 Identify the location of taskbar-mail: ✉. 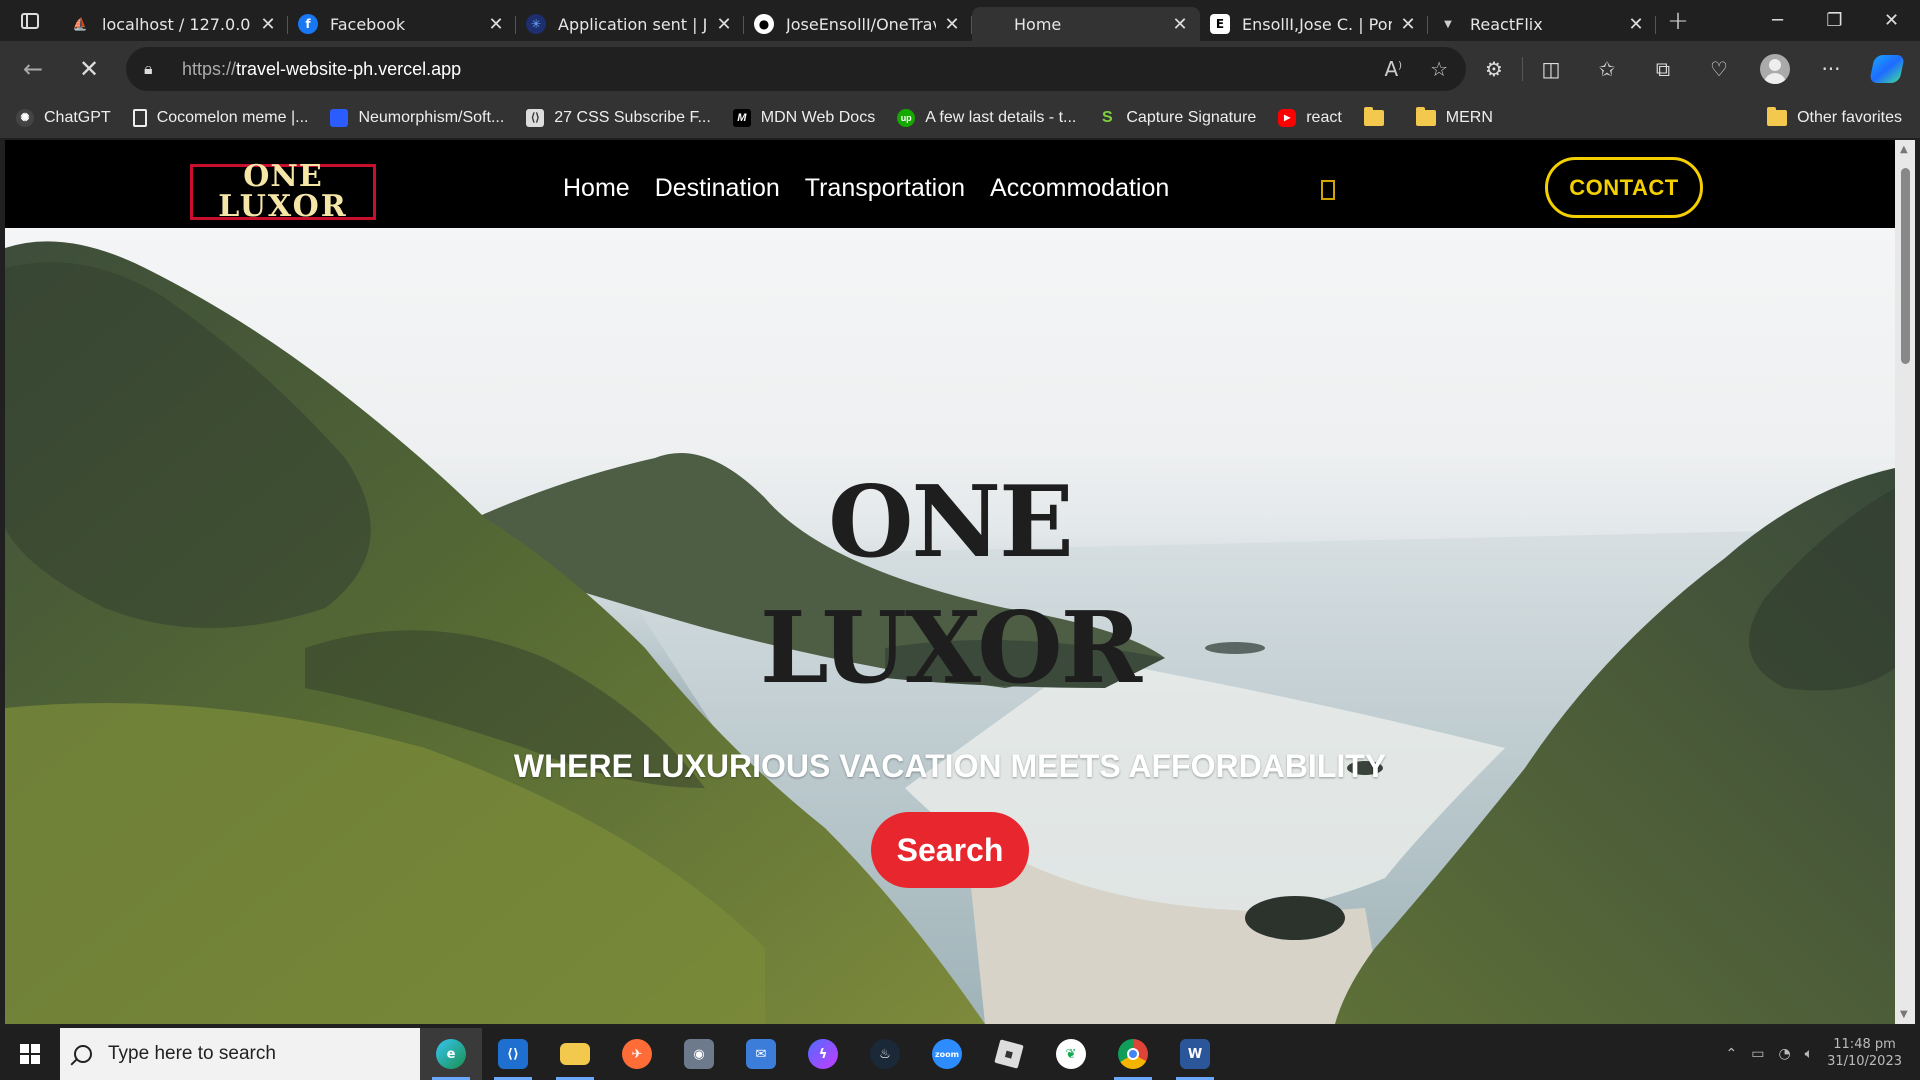
(761, 1054).